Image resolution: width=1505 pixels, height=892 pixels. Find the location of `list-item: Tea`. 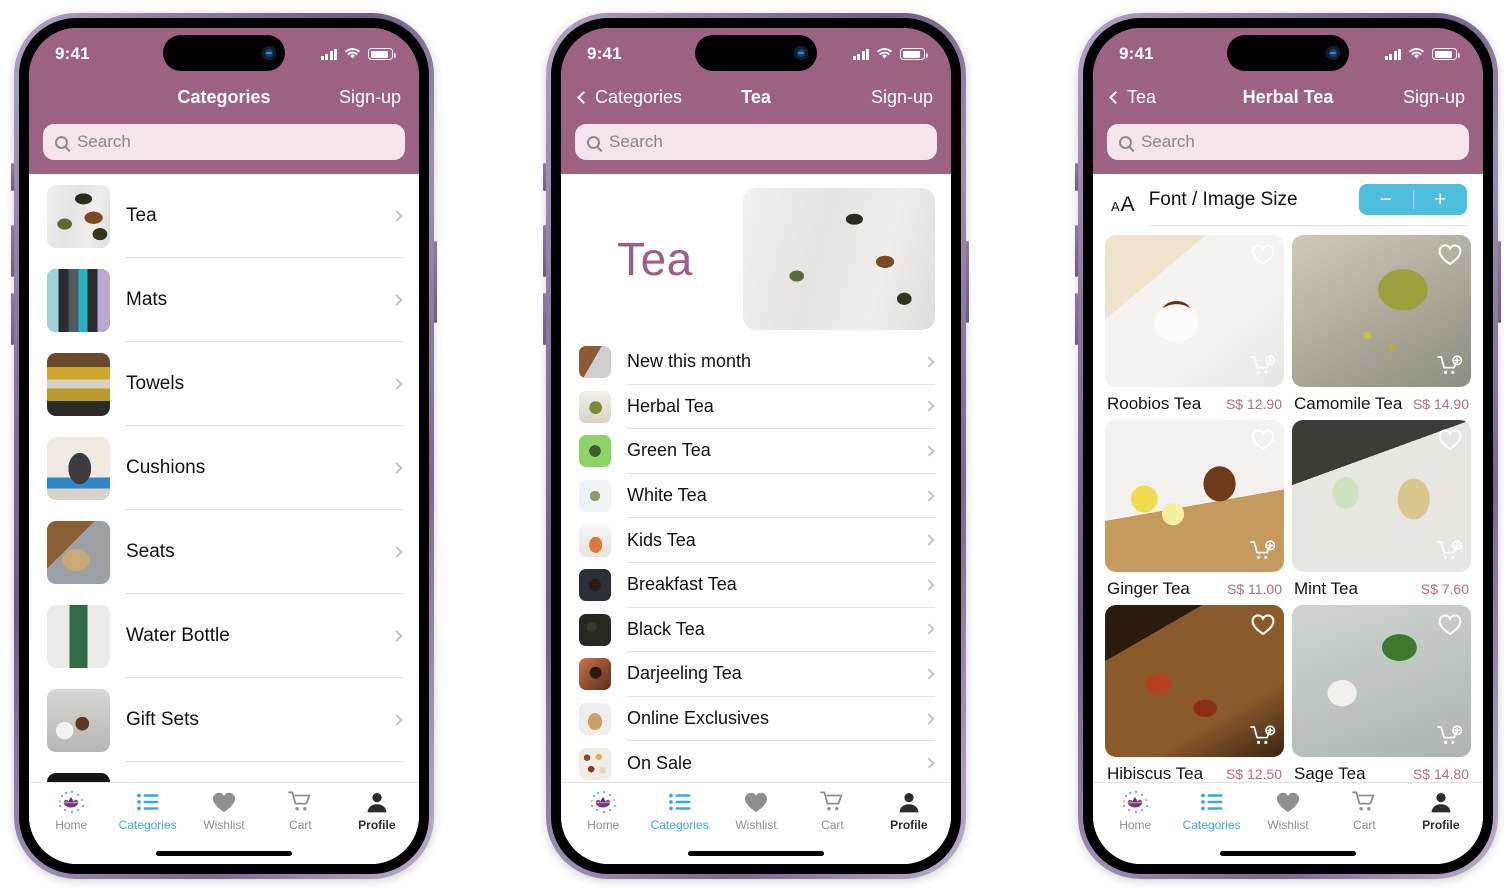

list-item: Tea is located at coordinates (224, 216).